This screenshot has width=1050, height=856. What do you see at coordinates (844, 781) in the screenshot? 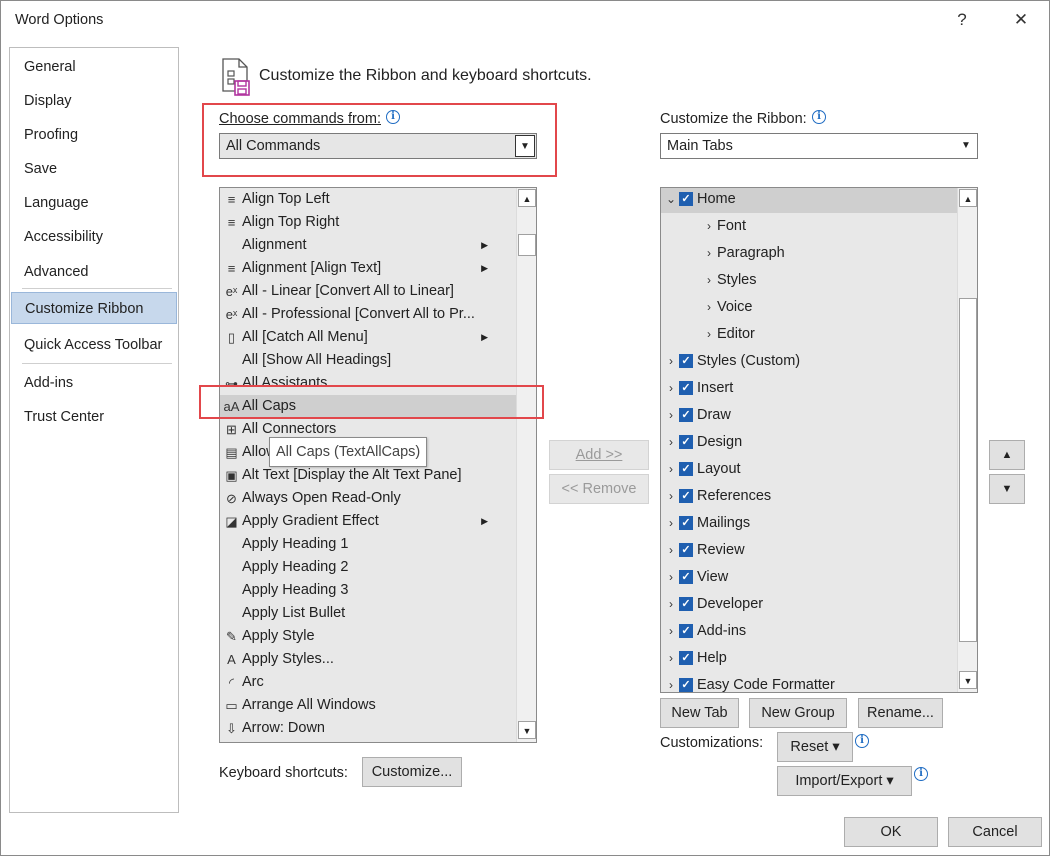
I see `import-export-button: Import/Export ▾` at bounding box center [844, 781].